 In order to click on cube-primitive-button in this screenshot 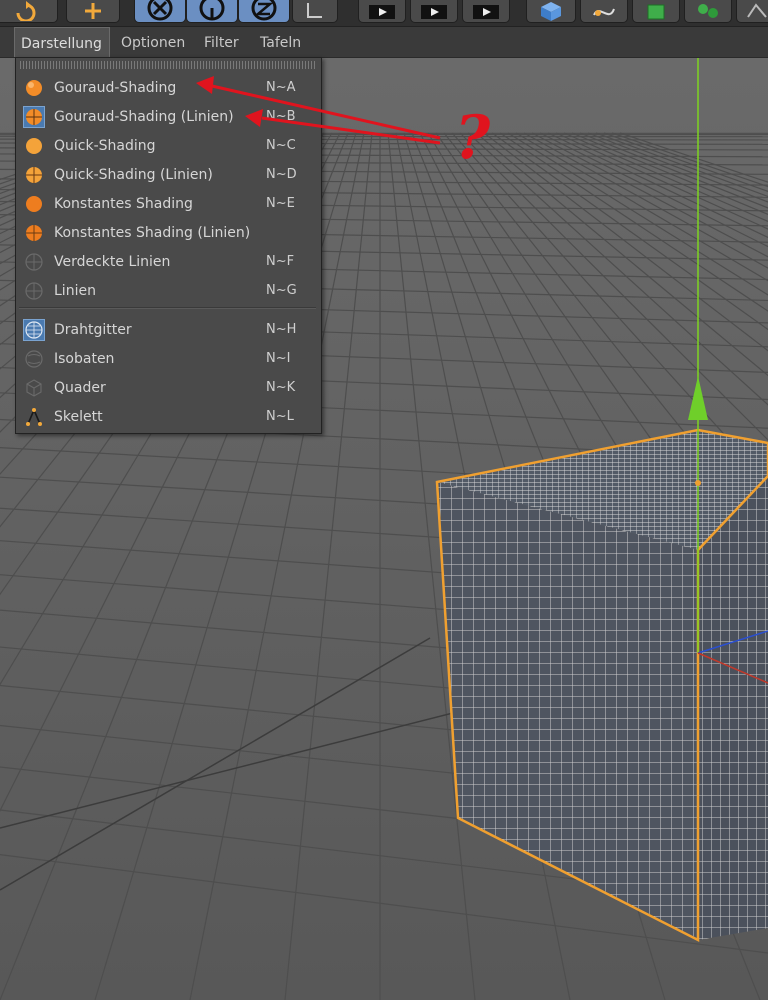, I will do `click(551, 11)`.